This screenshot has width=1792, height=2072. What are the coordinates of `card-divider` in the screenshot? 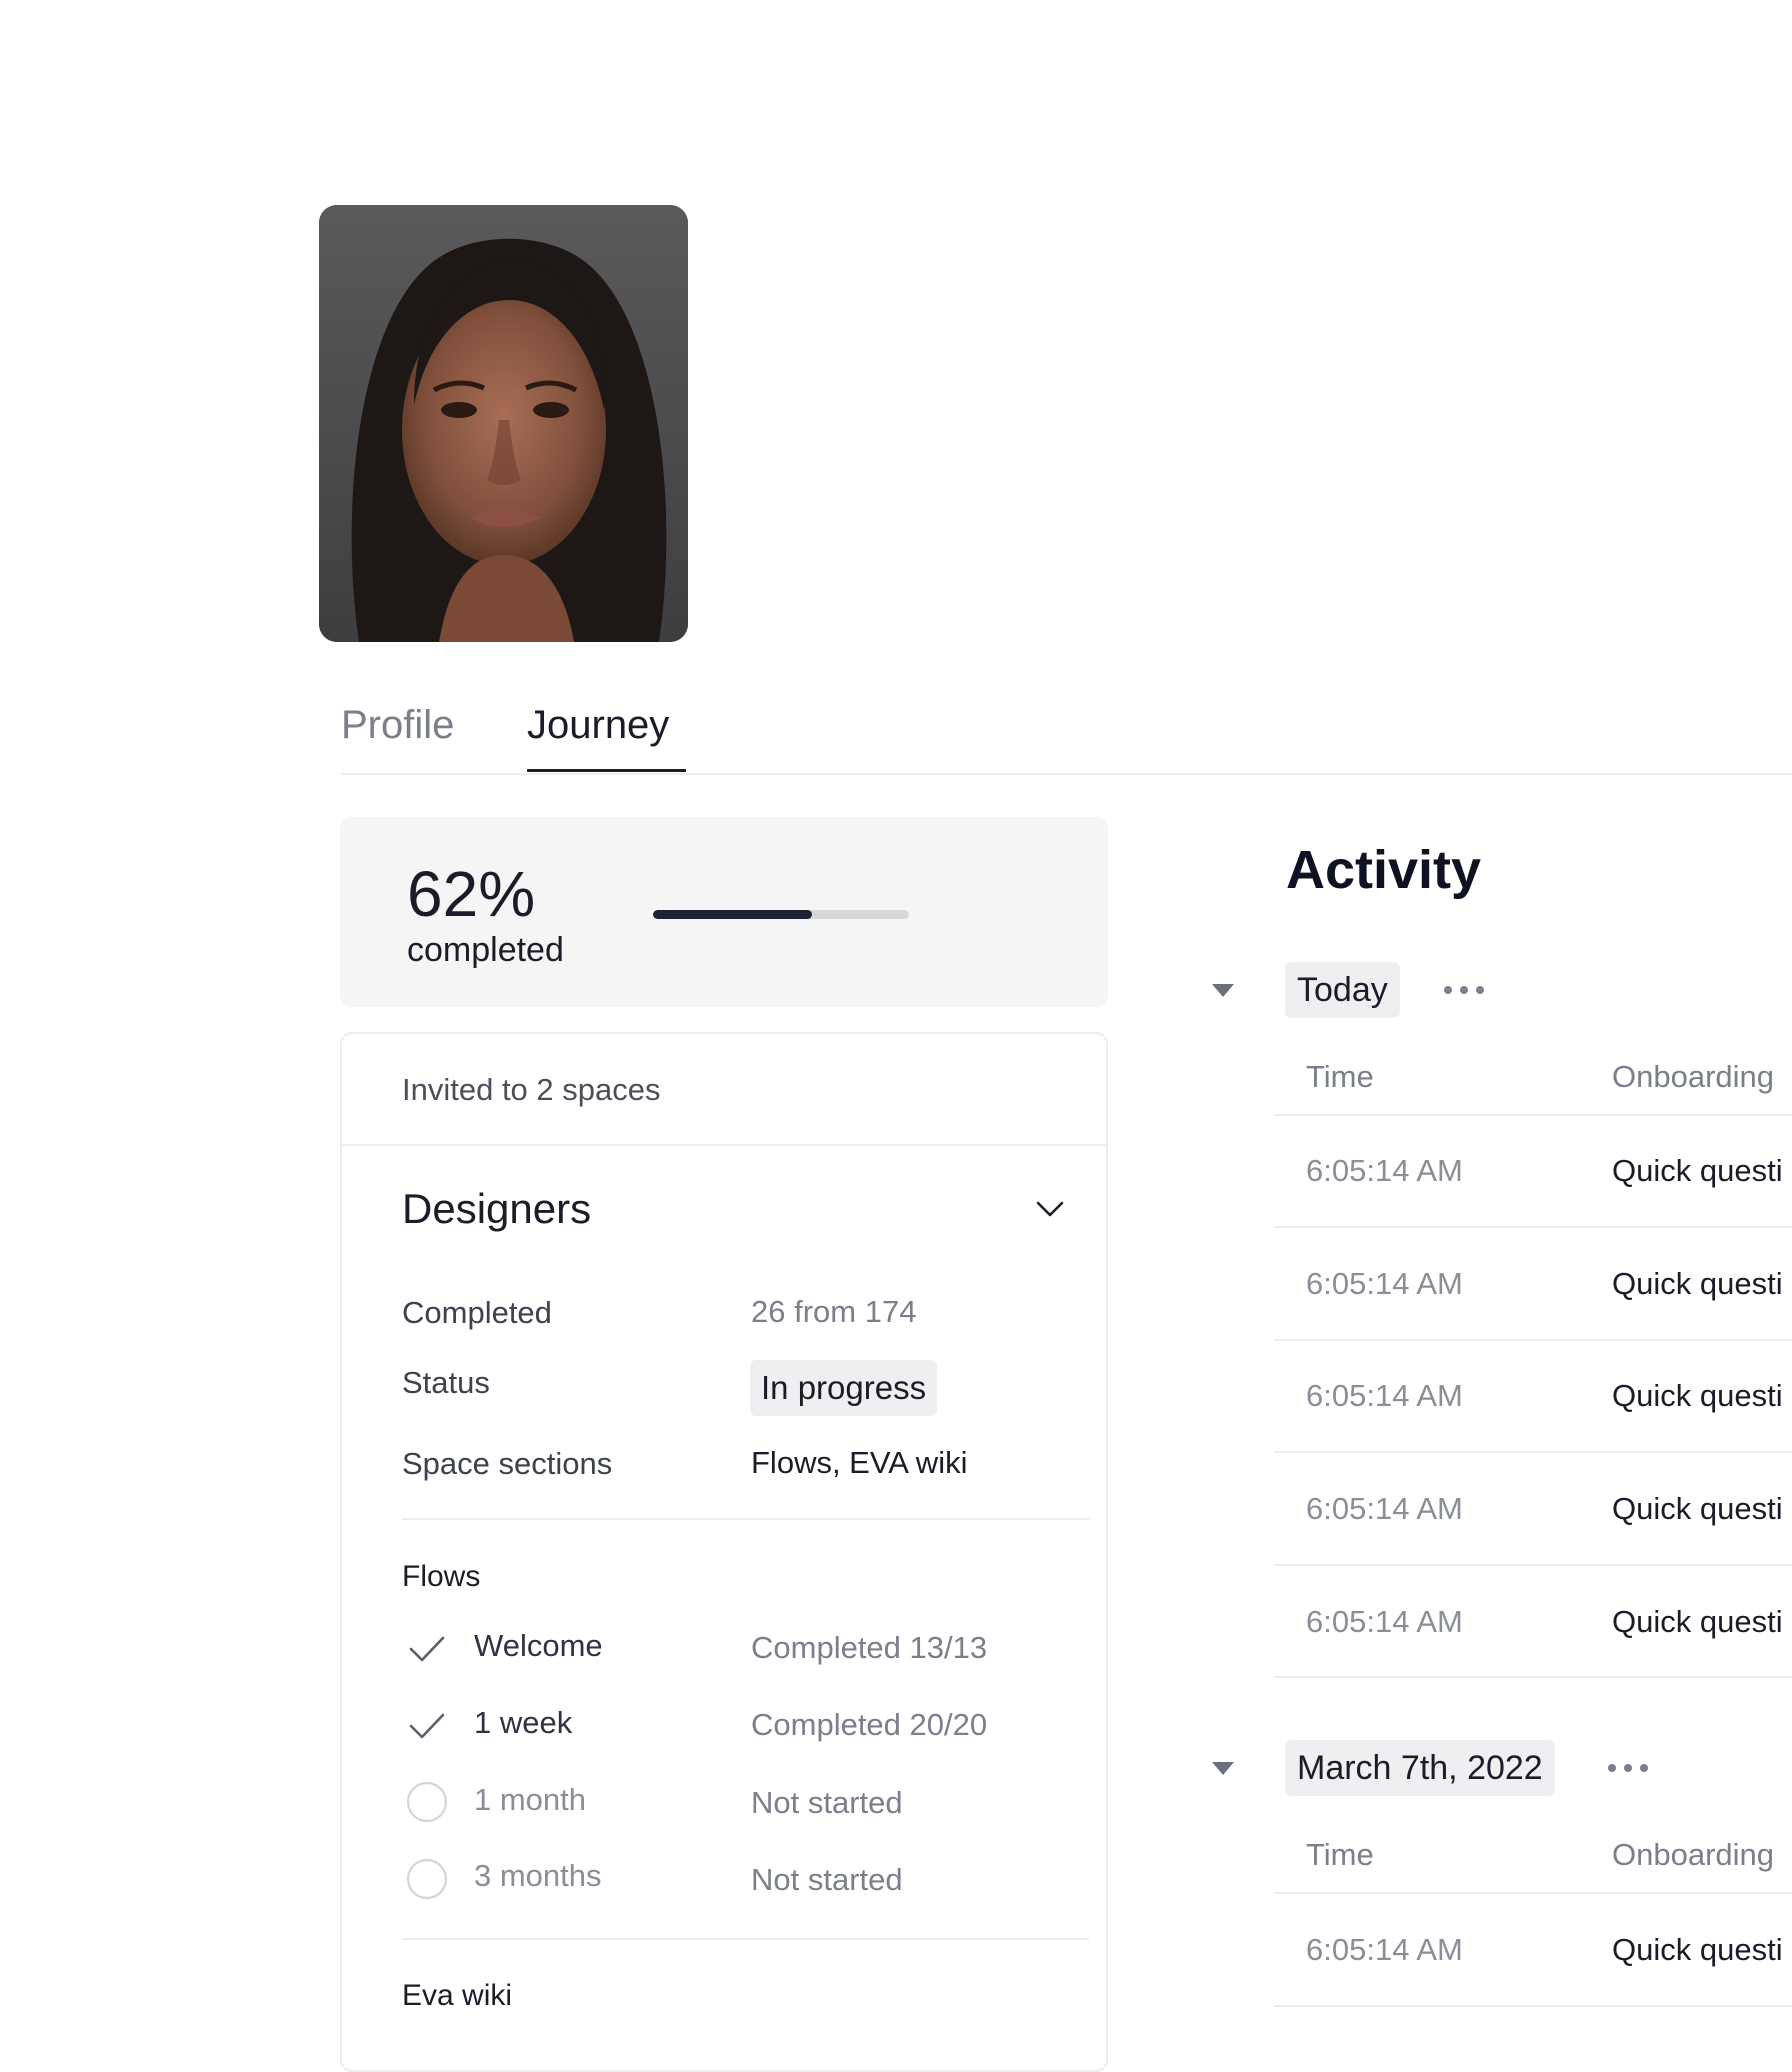 It's located at (724, 1145).